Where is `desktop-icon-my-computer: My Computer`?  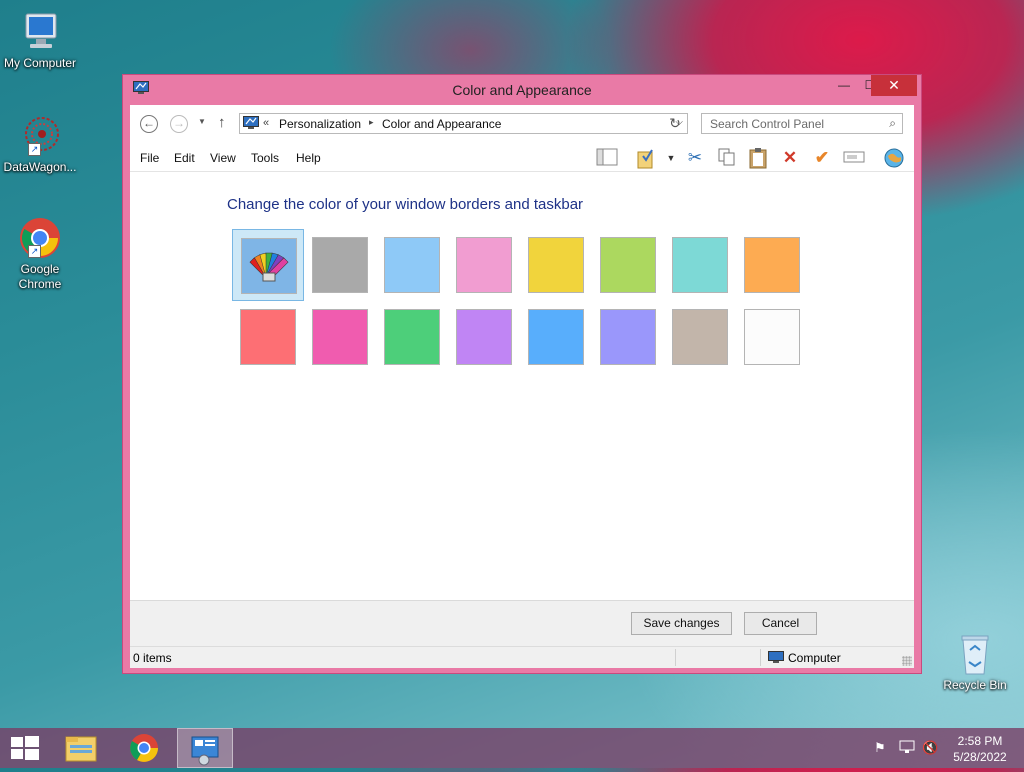
desktop-icon-my-computer: My Computer is located at coordinates (40, 40).